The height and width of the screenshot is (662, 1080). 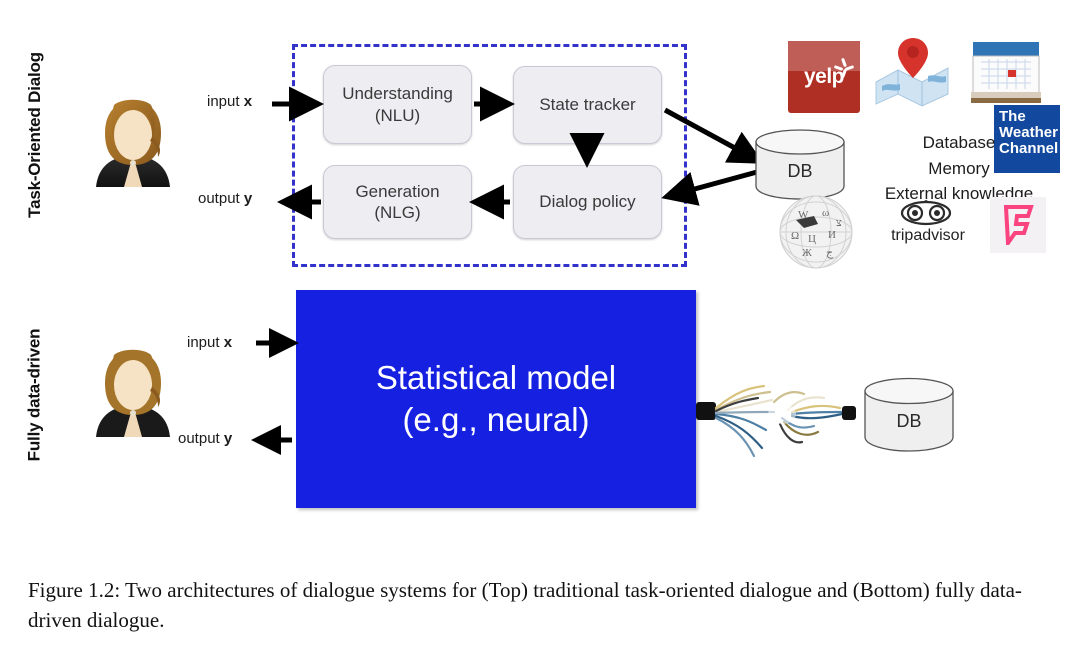 I want to click on cable-bundle-connector, so click(x=781, y=425).